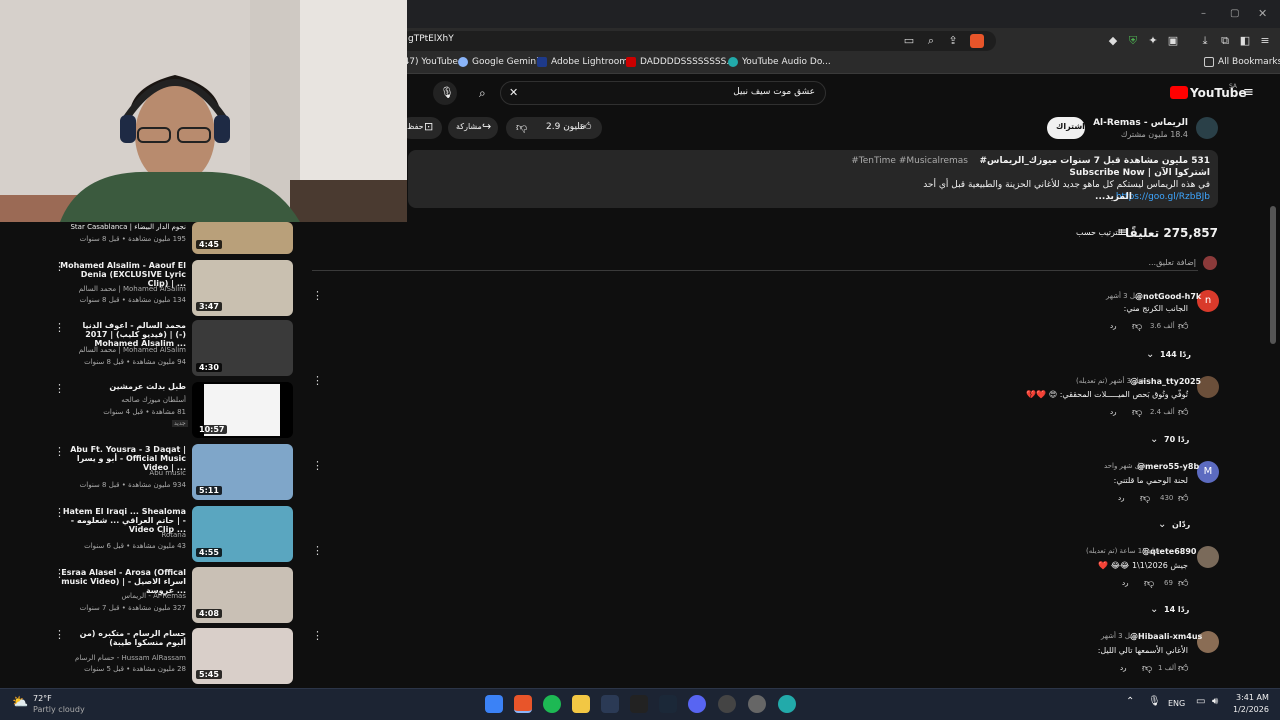  Describe the element at coordinates (1130, 701) in the screenshot. I see `tray-overflow-icon: ⌃` at that location.